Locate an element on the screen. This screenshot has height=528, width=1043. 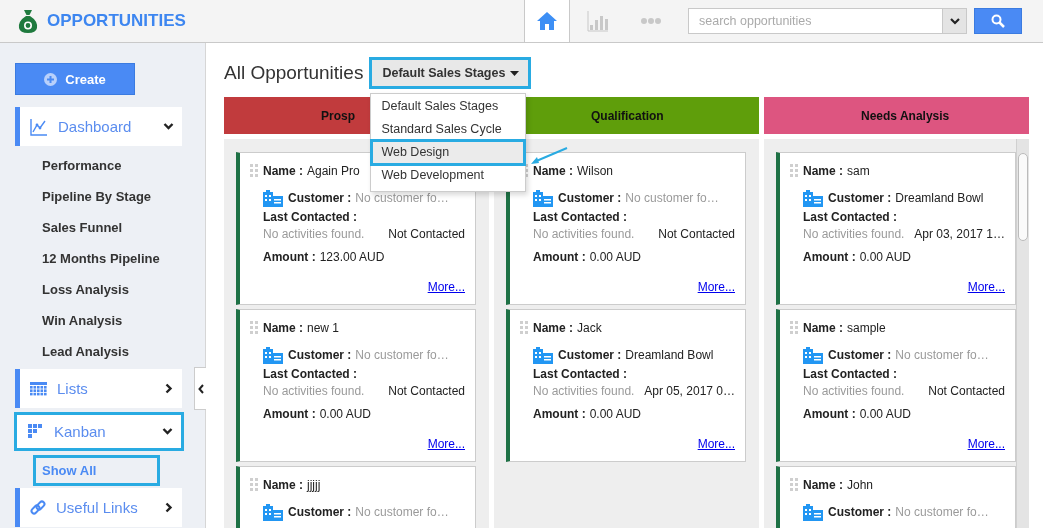
opportunity-name: Jack is located at coordinates (589, 327).